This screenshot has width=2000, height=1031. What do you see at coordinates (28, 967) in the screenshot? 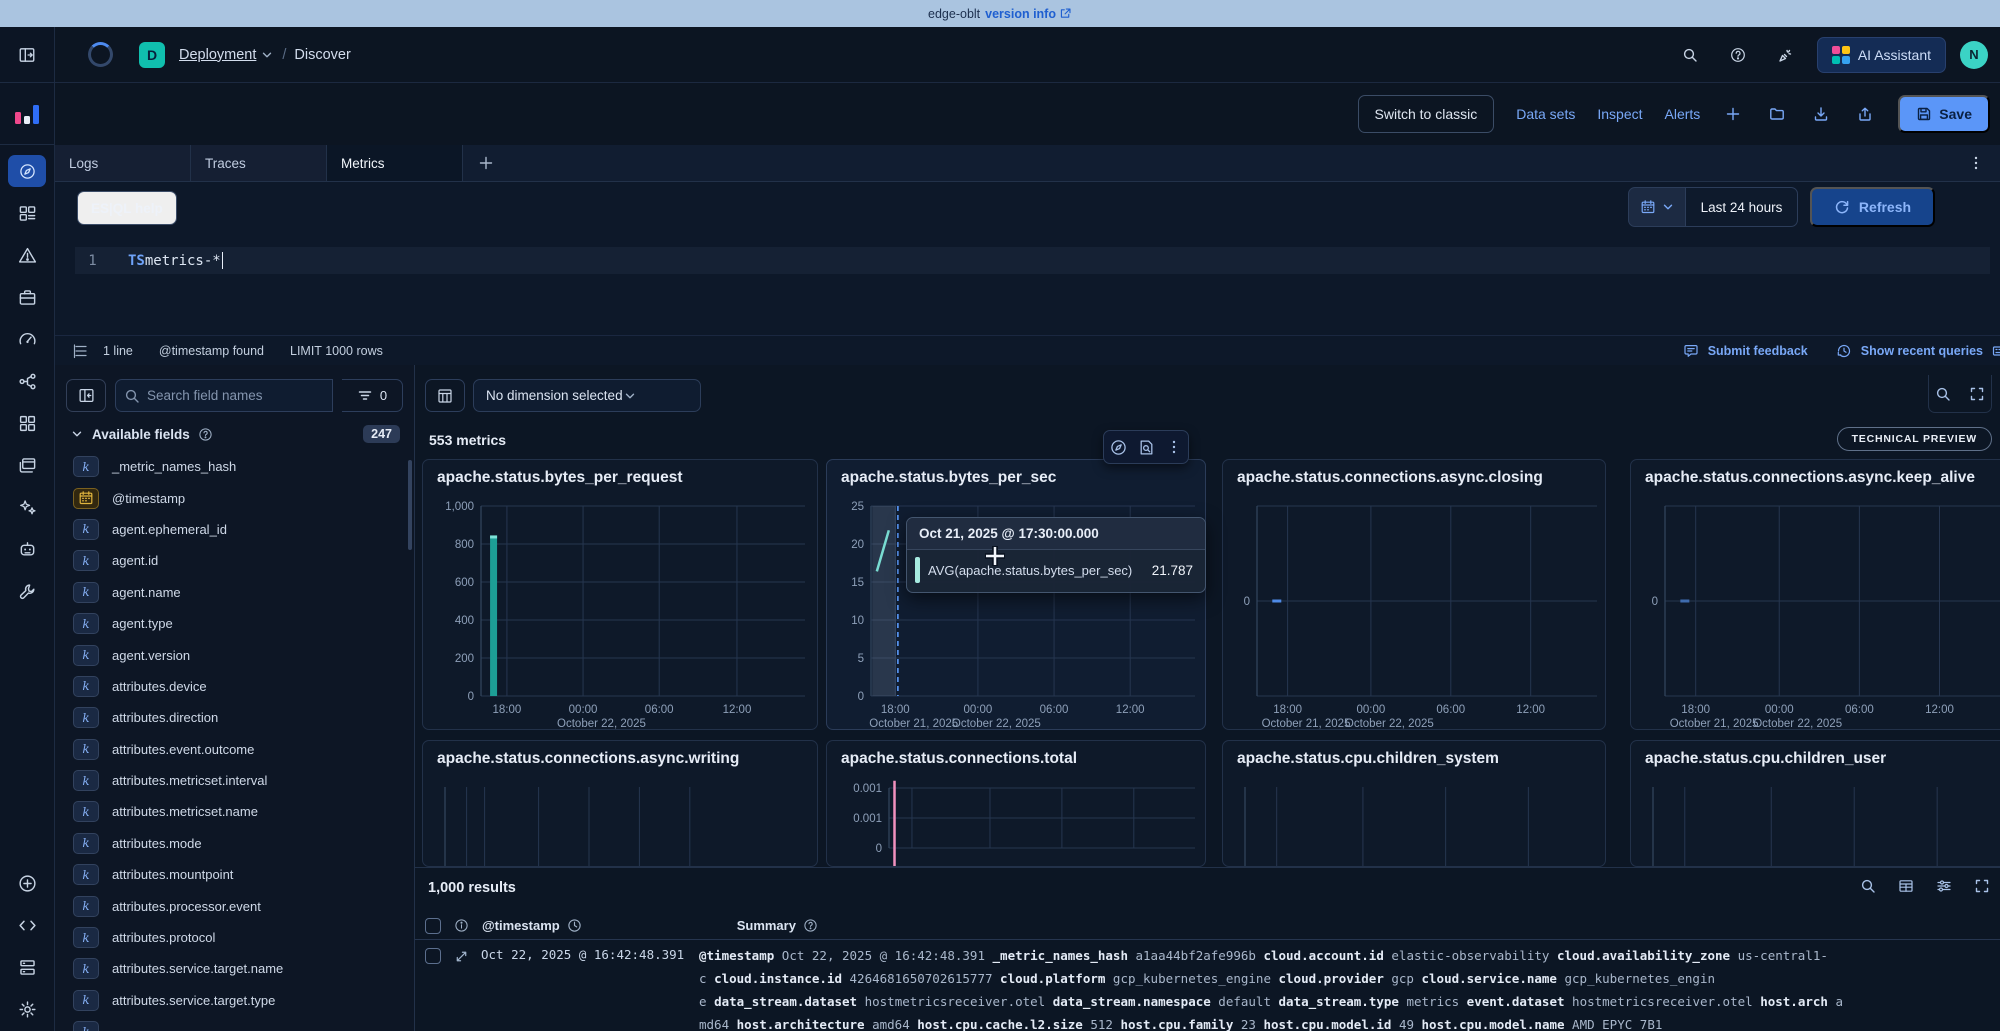
I see `rail-item-stack` at bounding box center [28, 967].